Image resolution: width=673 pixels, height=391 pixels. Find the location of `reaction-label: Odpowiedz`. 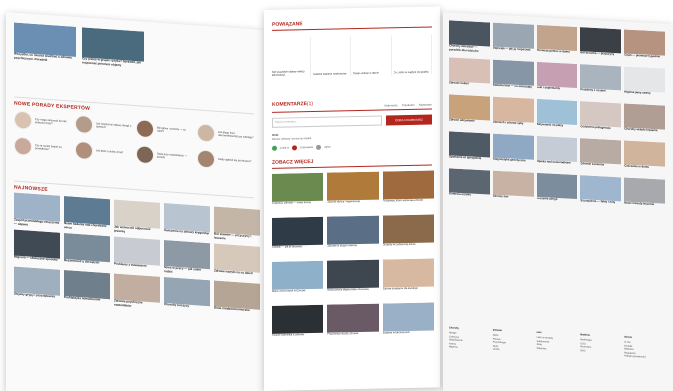

reaction-label: Odpowiedz is located at coordinates (306, 147).